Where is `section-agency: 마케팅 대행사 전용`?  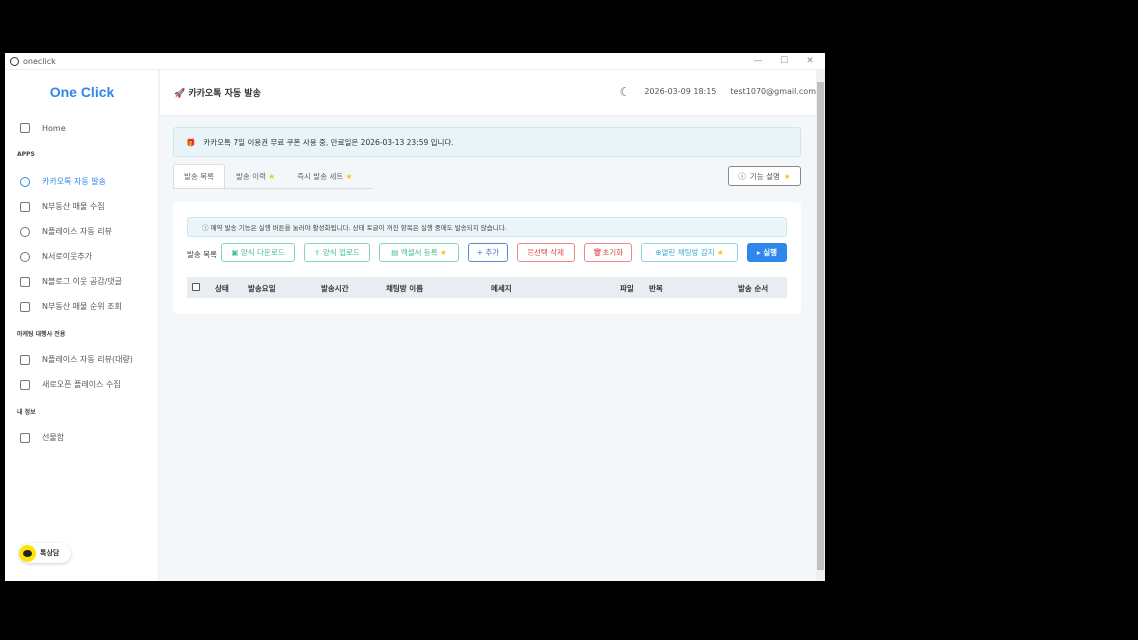 section-agency: 마케팅 대행사 전용 is located at coordinates (41, 334).